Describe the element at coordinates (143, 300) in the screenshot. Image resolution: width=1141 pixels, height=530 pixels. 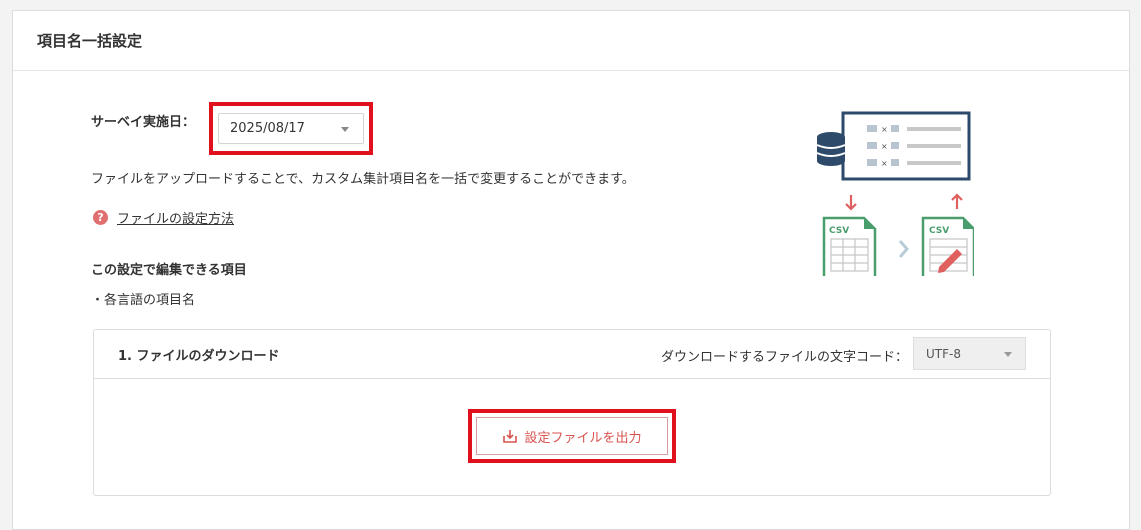
I see `editable-item: ・各言語の項目名` at that location.